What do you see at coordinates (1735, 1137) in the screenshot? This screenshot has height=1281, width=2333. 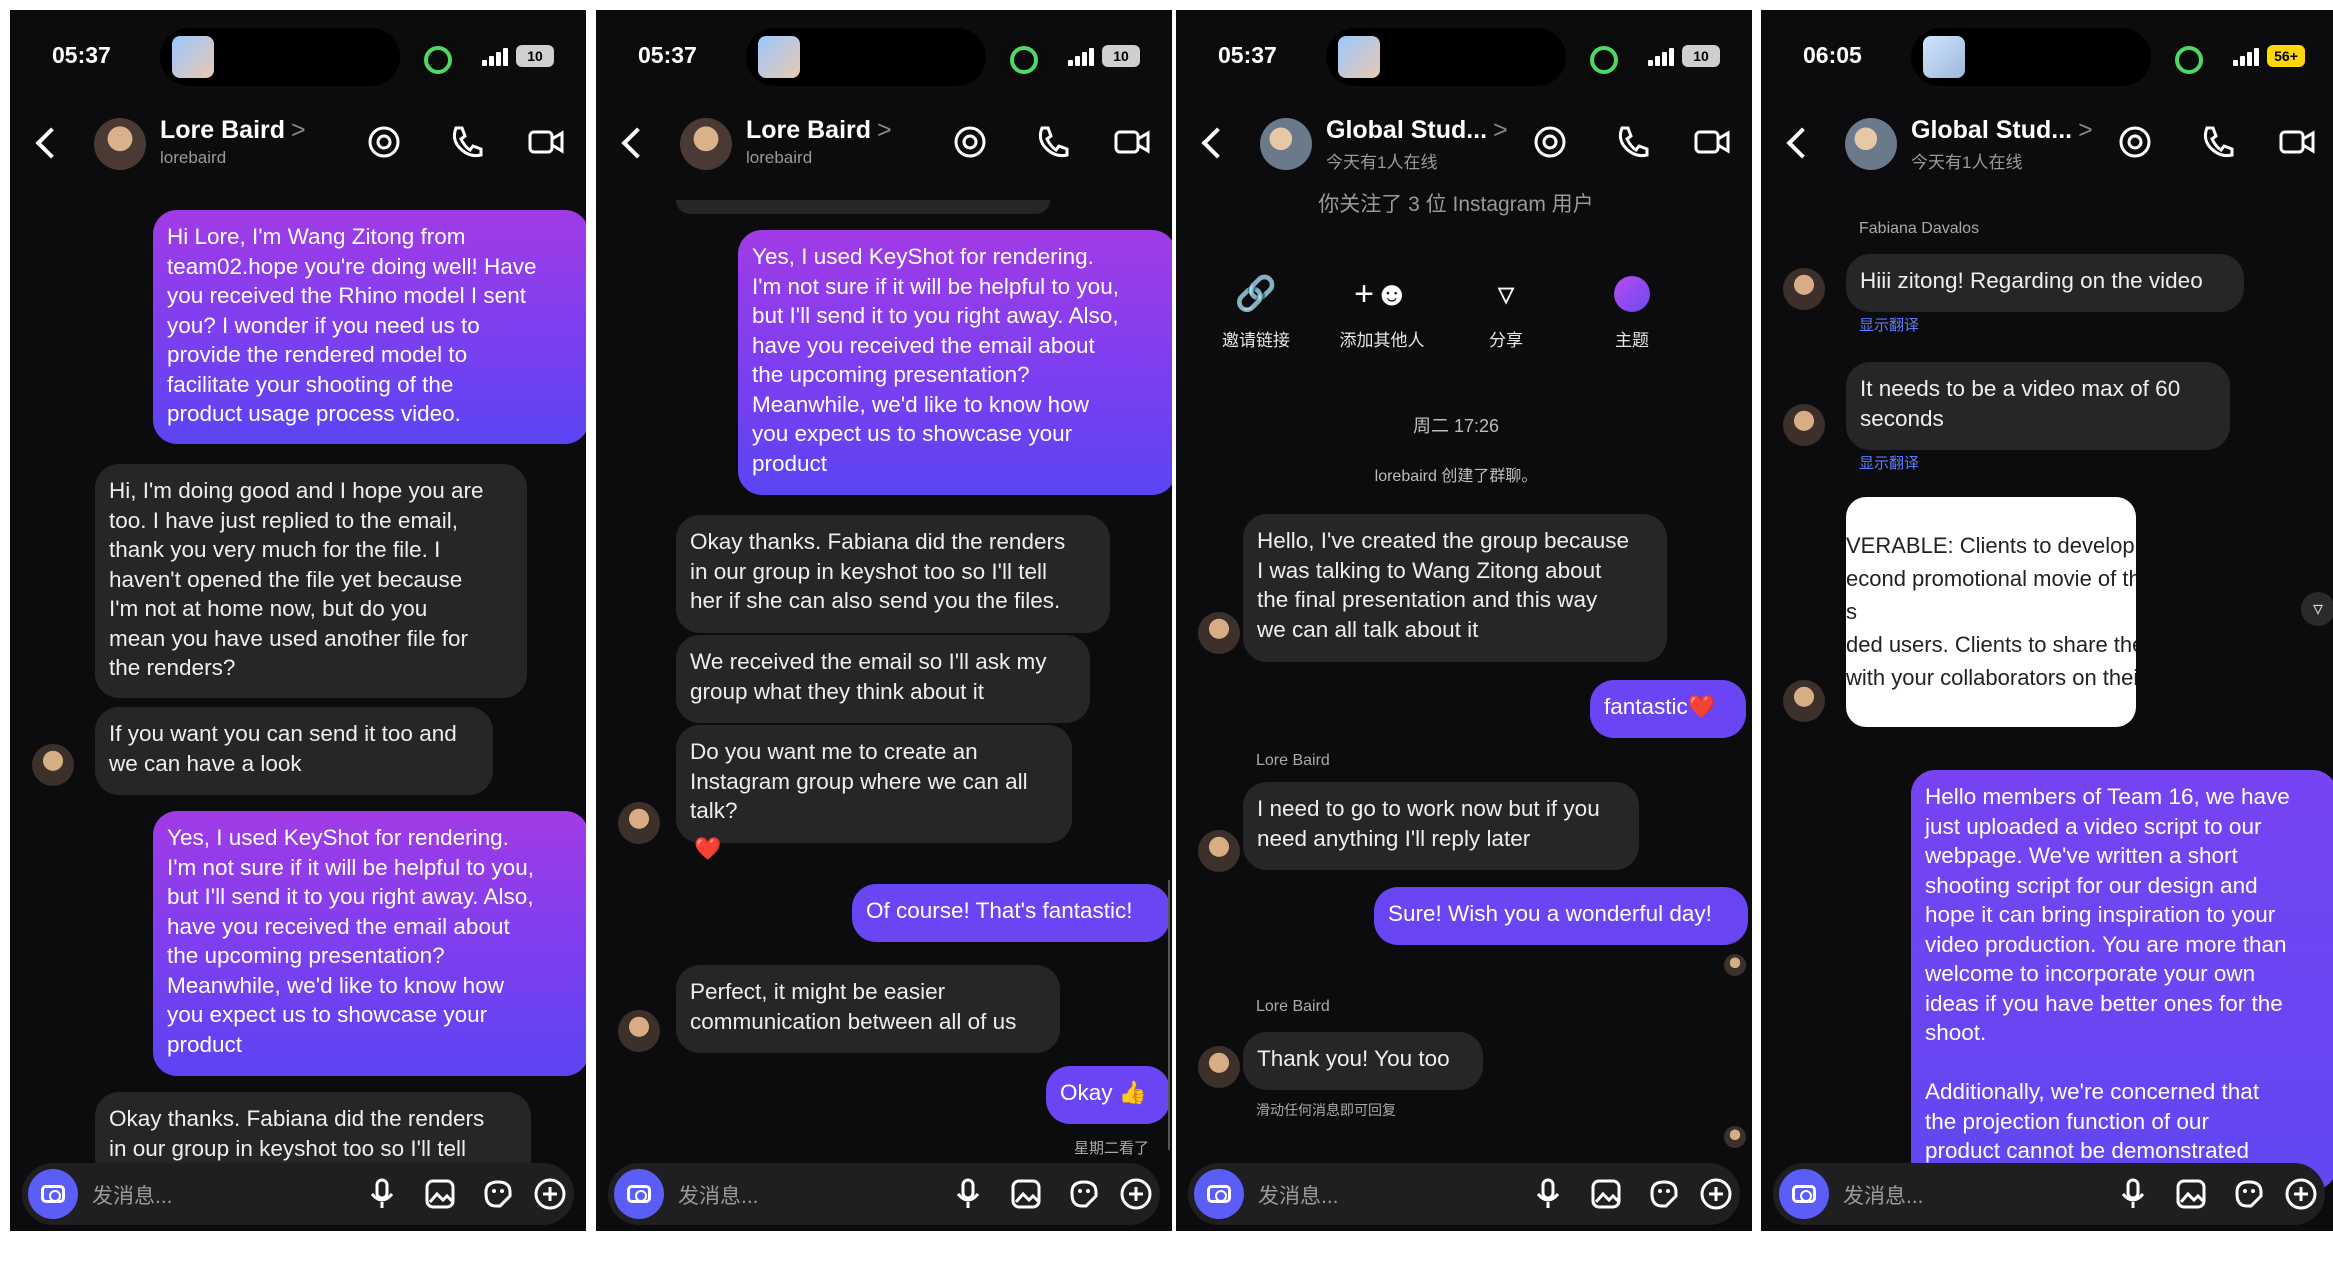 I see `seen-avatar` at bounding box center [1735, 1137].